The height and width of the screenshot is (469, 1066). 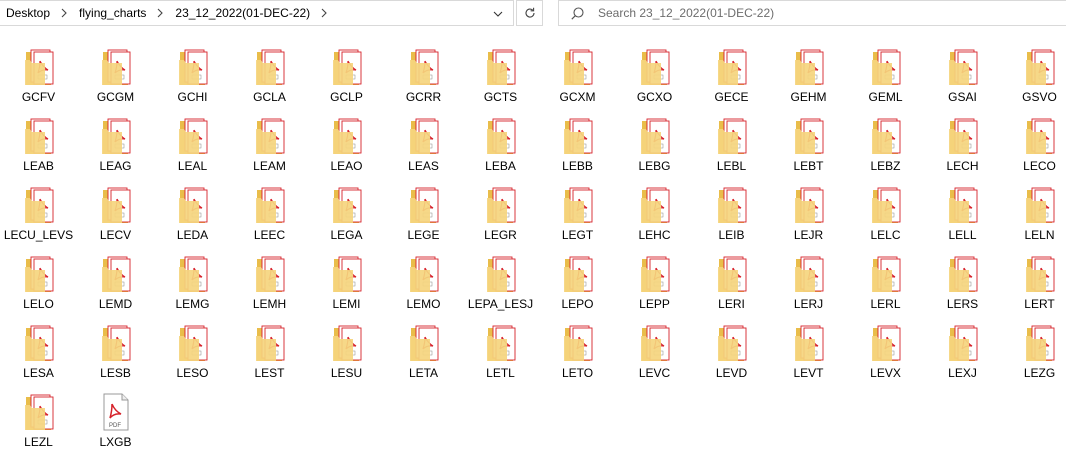 I want to click on file-item: GCRR, so click(x=423, y=80).